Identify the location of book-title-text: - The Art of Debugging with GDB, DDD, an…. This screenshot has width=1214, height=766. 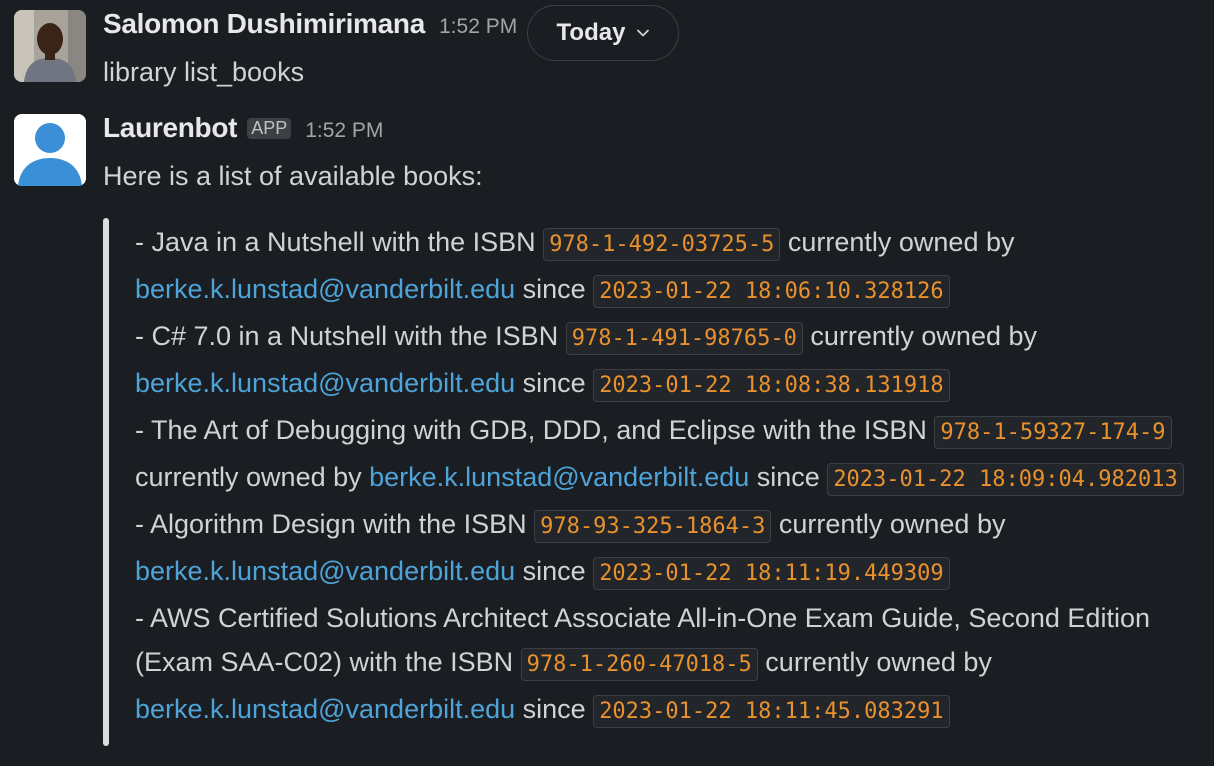
(535, 430).